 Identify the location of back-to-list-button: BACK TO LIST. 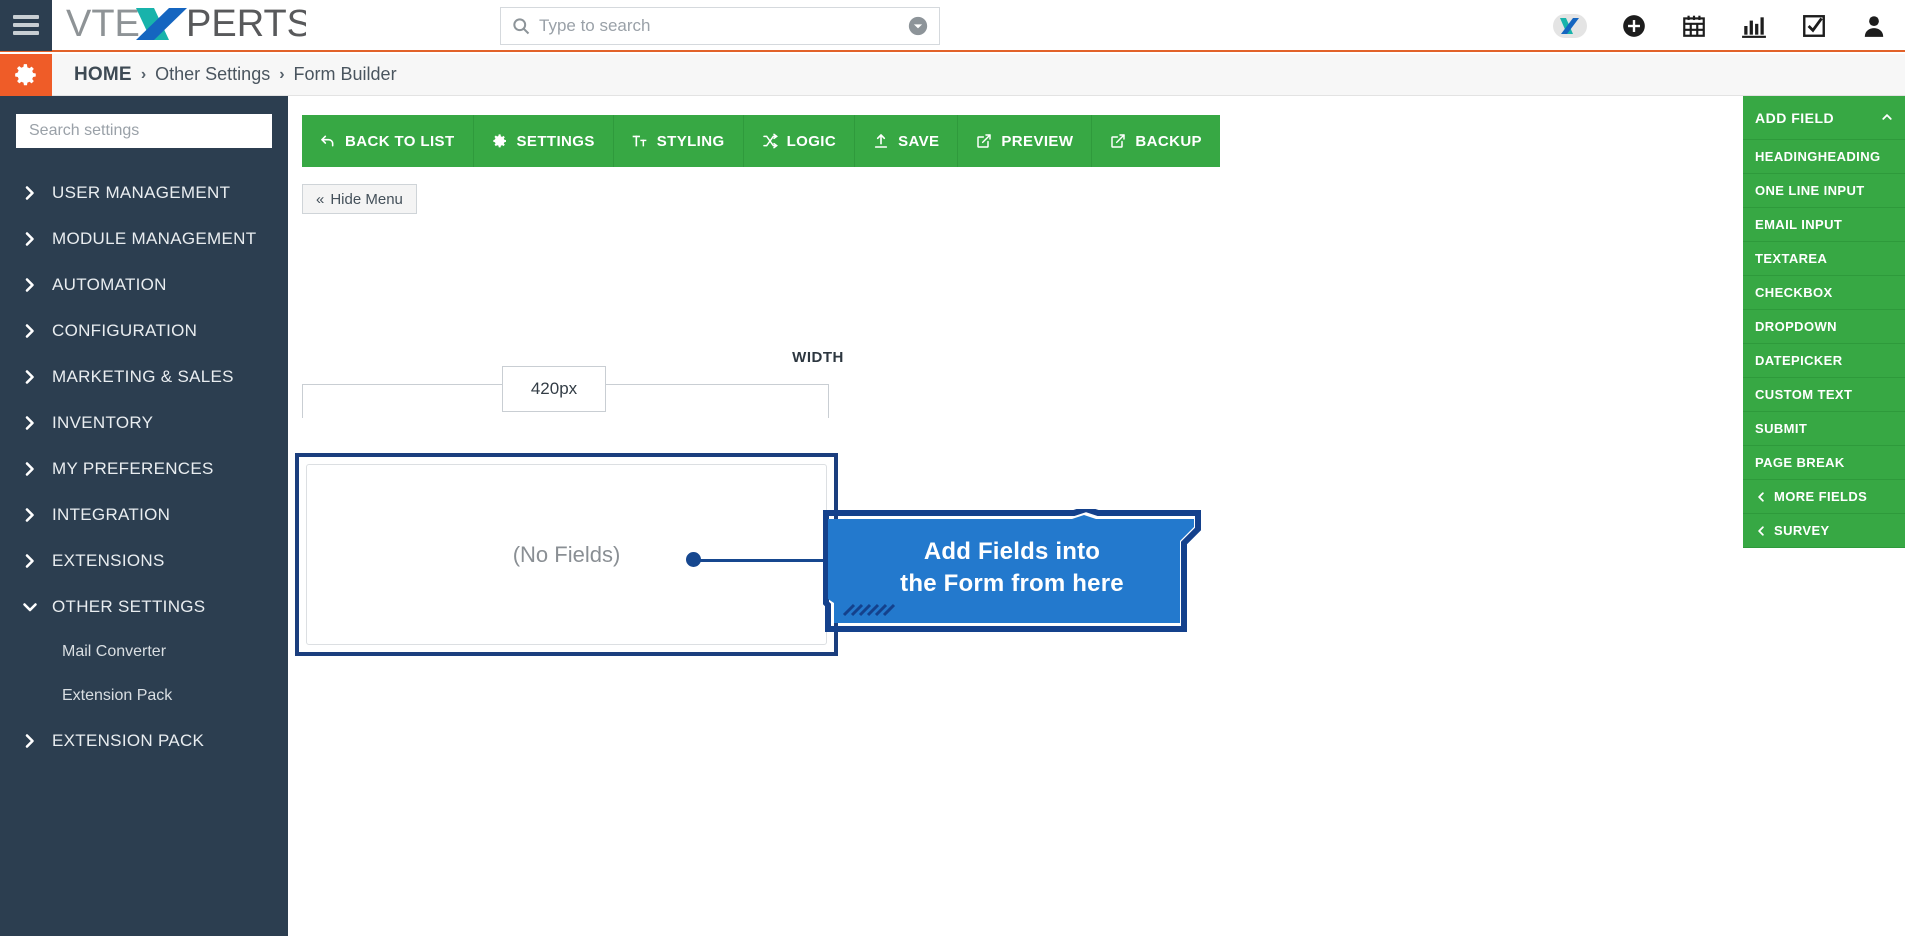
(388, 141).